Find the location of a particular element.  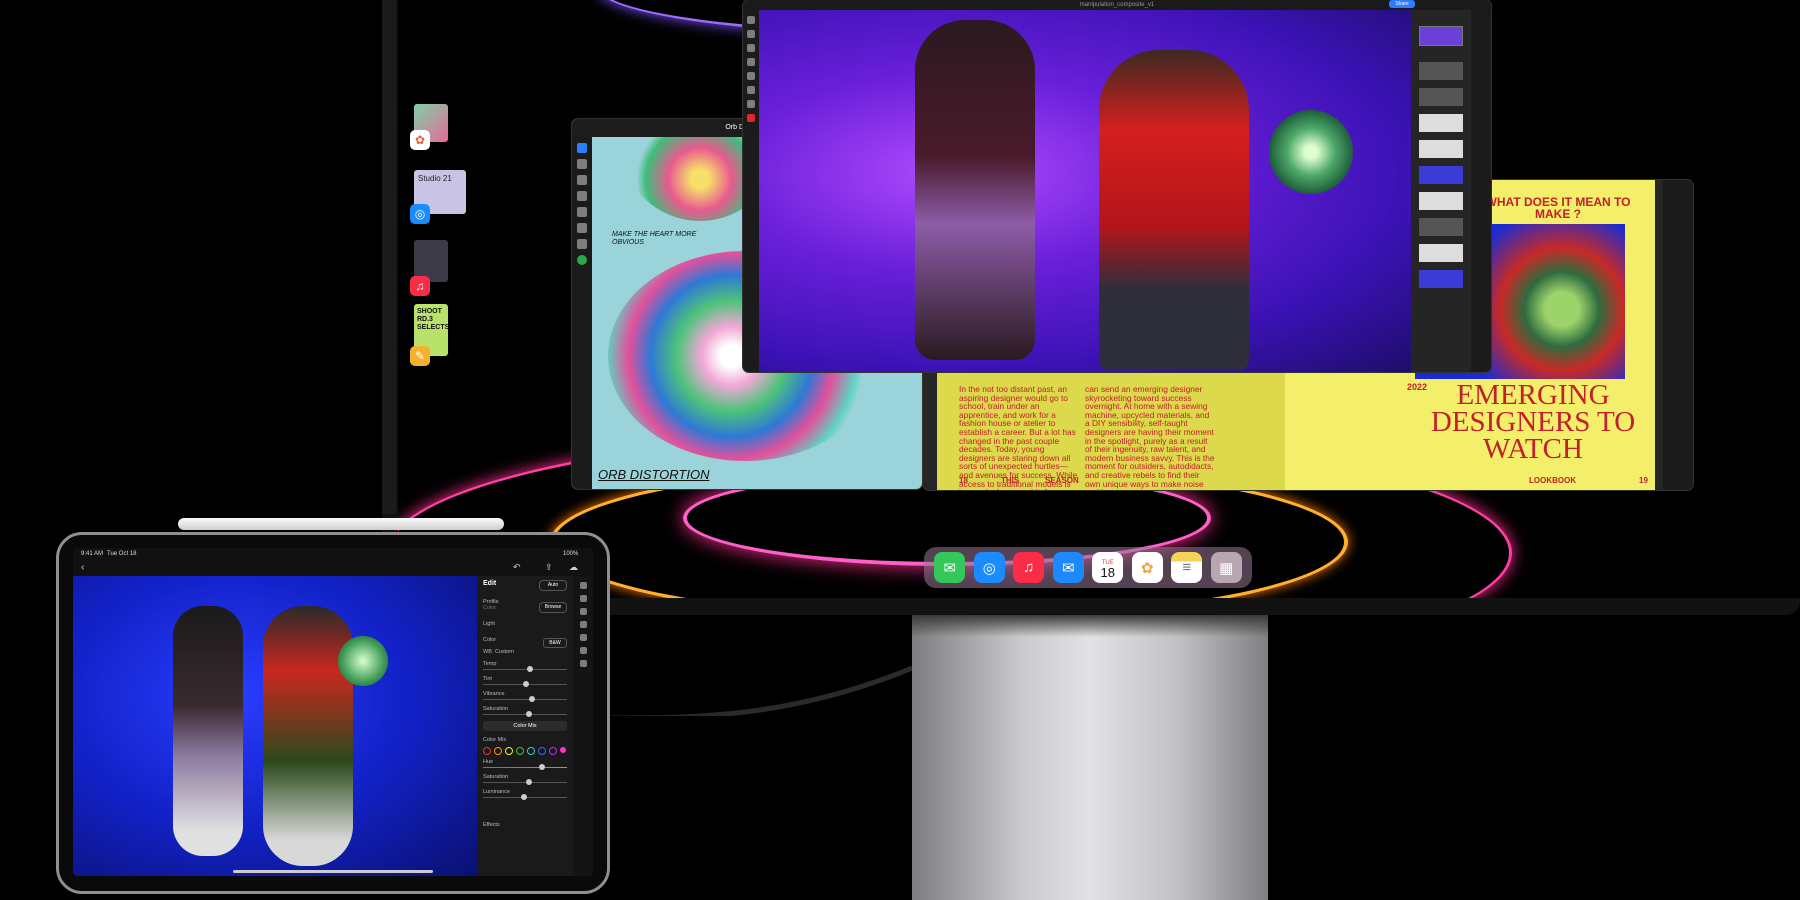

saturation-slider is located at coordinates (525, 714).